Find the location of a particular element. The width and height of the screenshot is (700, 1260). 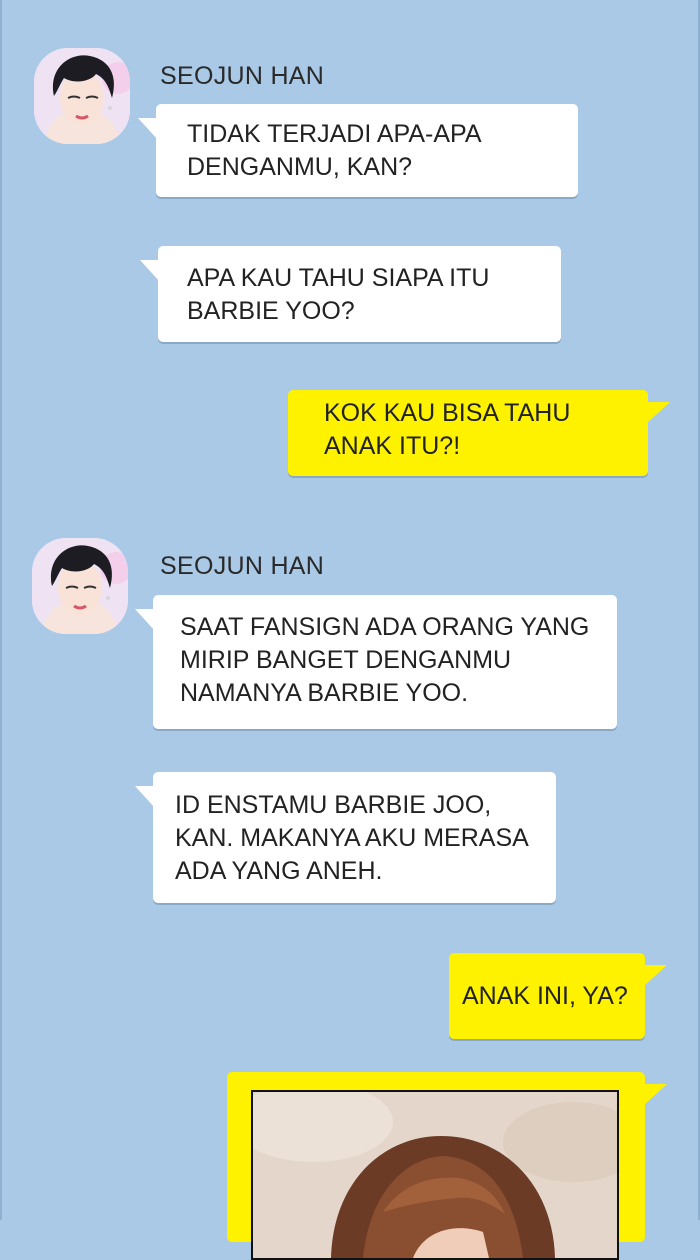

frame-edge-left is located at coordinates (1, 610).